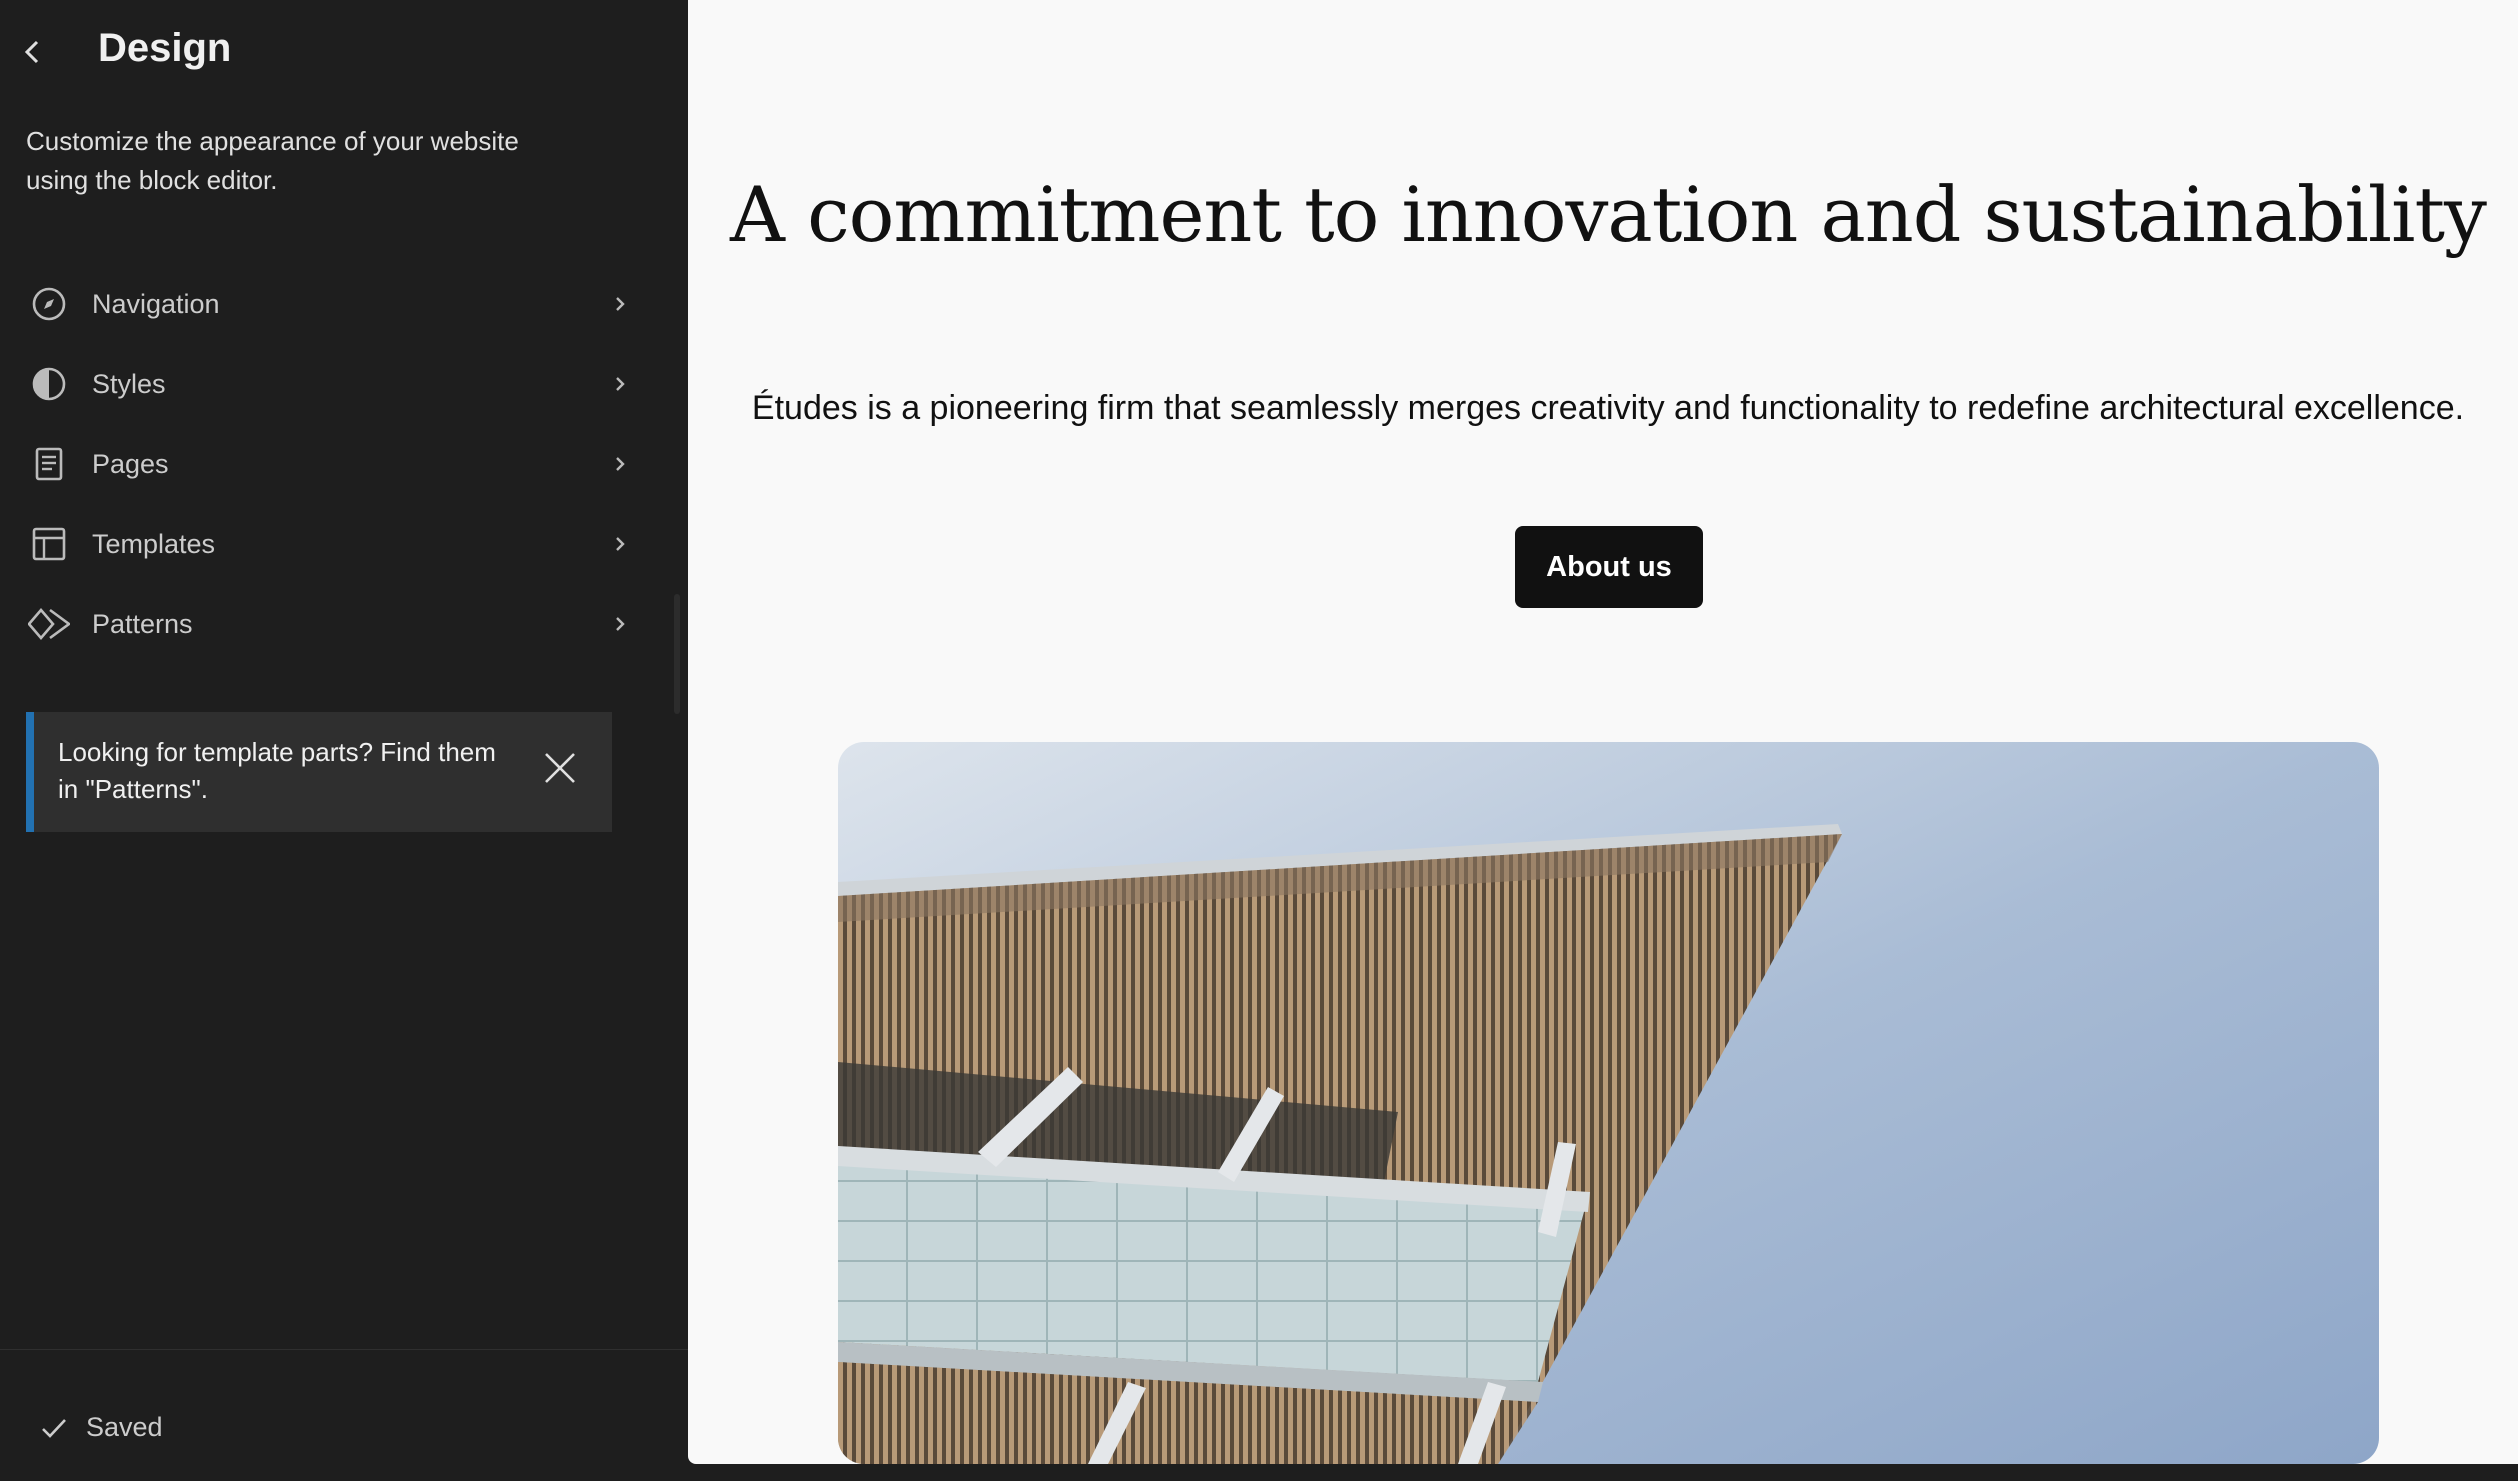 The width and height of the screenshot is (2518, 1481). Describe the element at coordinates (49, 544) in the screenshot. I see `layout-icon` at that location.